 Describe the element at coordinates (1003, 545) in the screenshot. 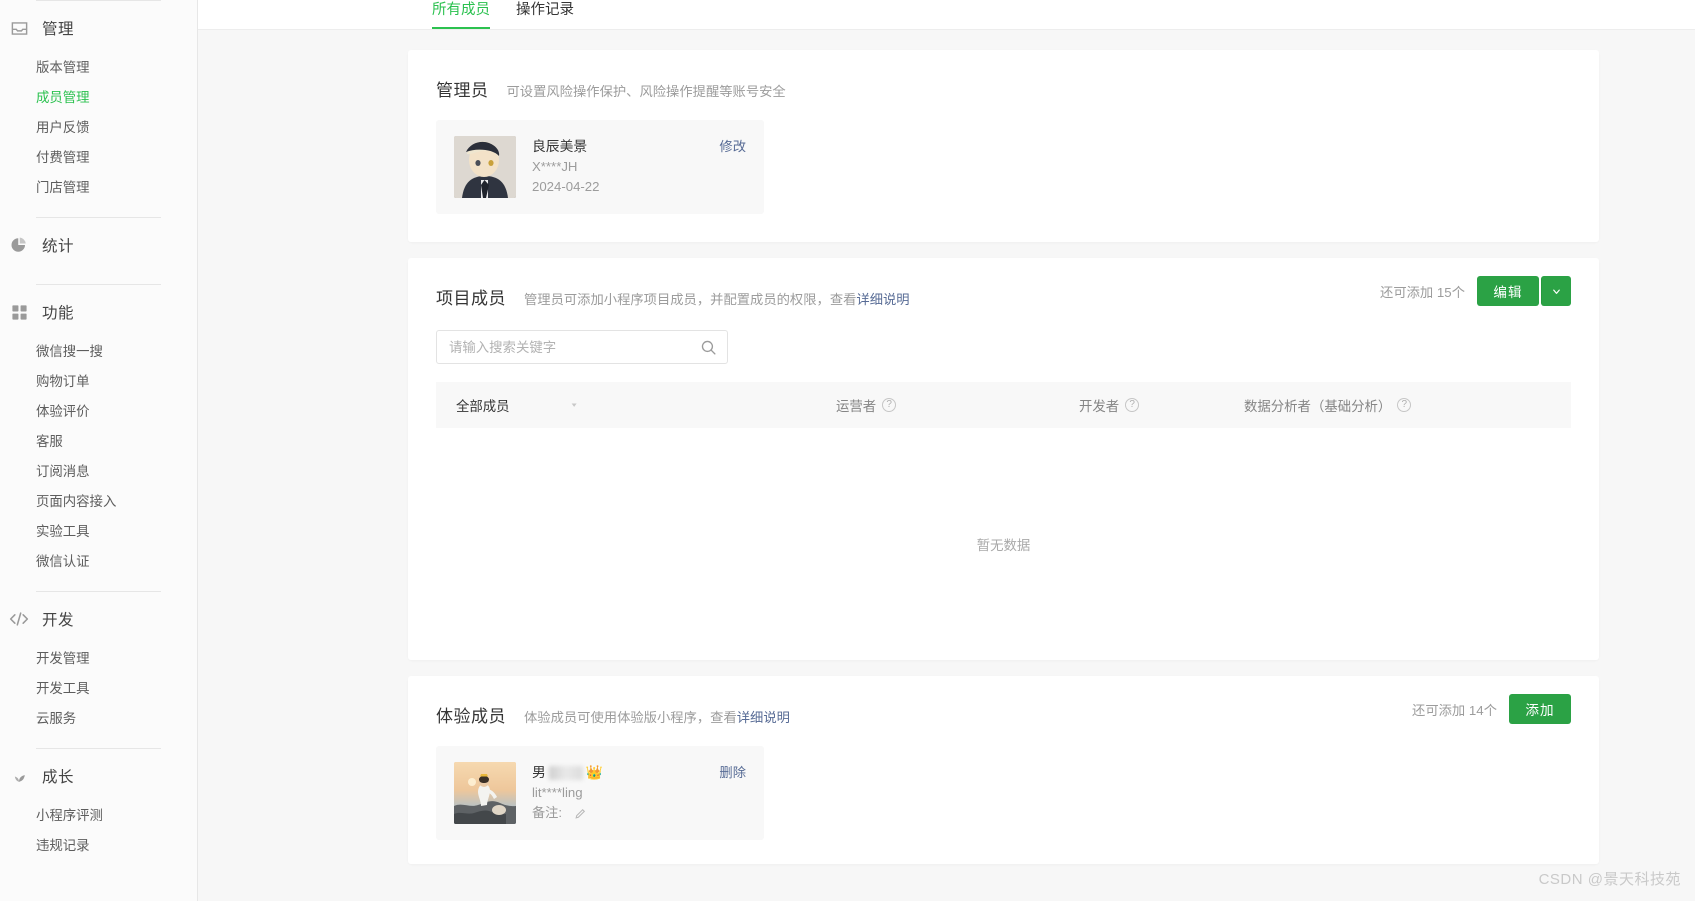

I see `table-empty-state: 暂无数据` at that location.